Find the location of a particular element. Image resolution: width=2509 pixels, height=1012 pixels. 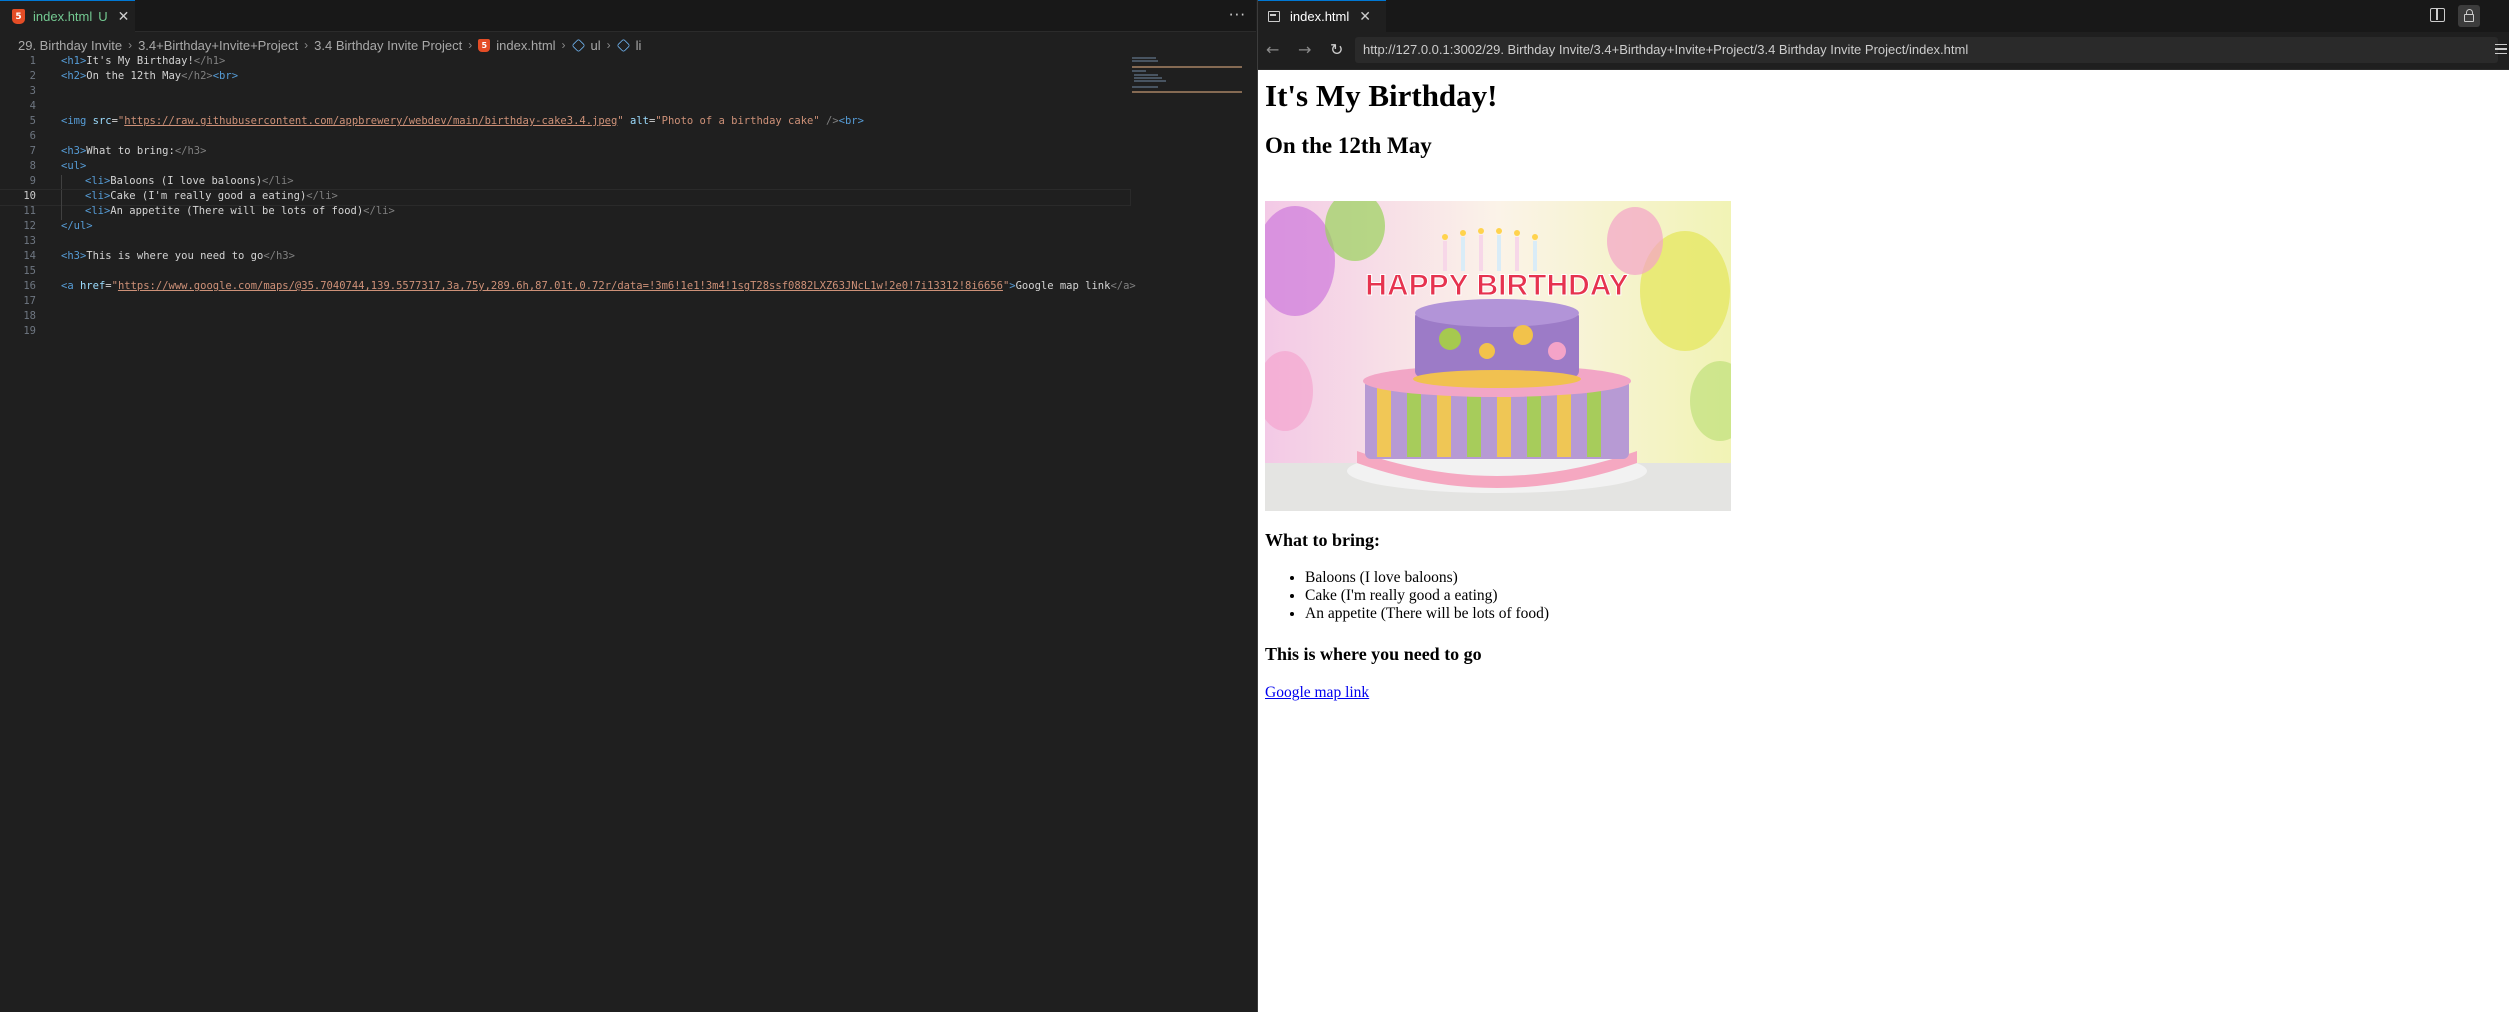

code-line: 15 is located at coordinates (565, 272).